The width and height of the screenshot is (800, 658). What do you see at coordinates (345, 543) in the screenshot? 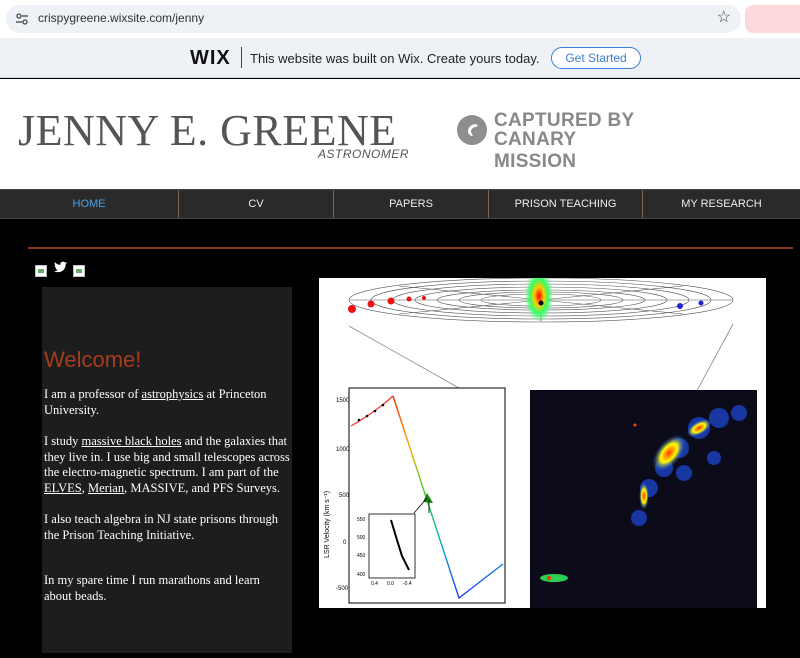
I see `svg-text: 0` at bounding box center [345, 543].